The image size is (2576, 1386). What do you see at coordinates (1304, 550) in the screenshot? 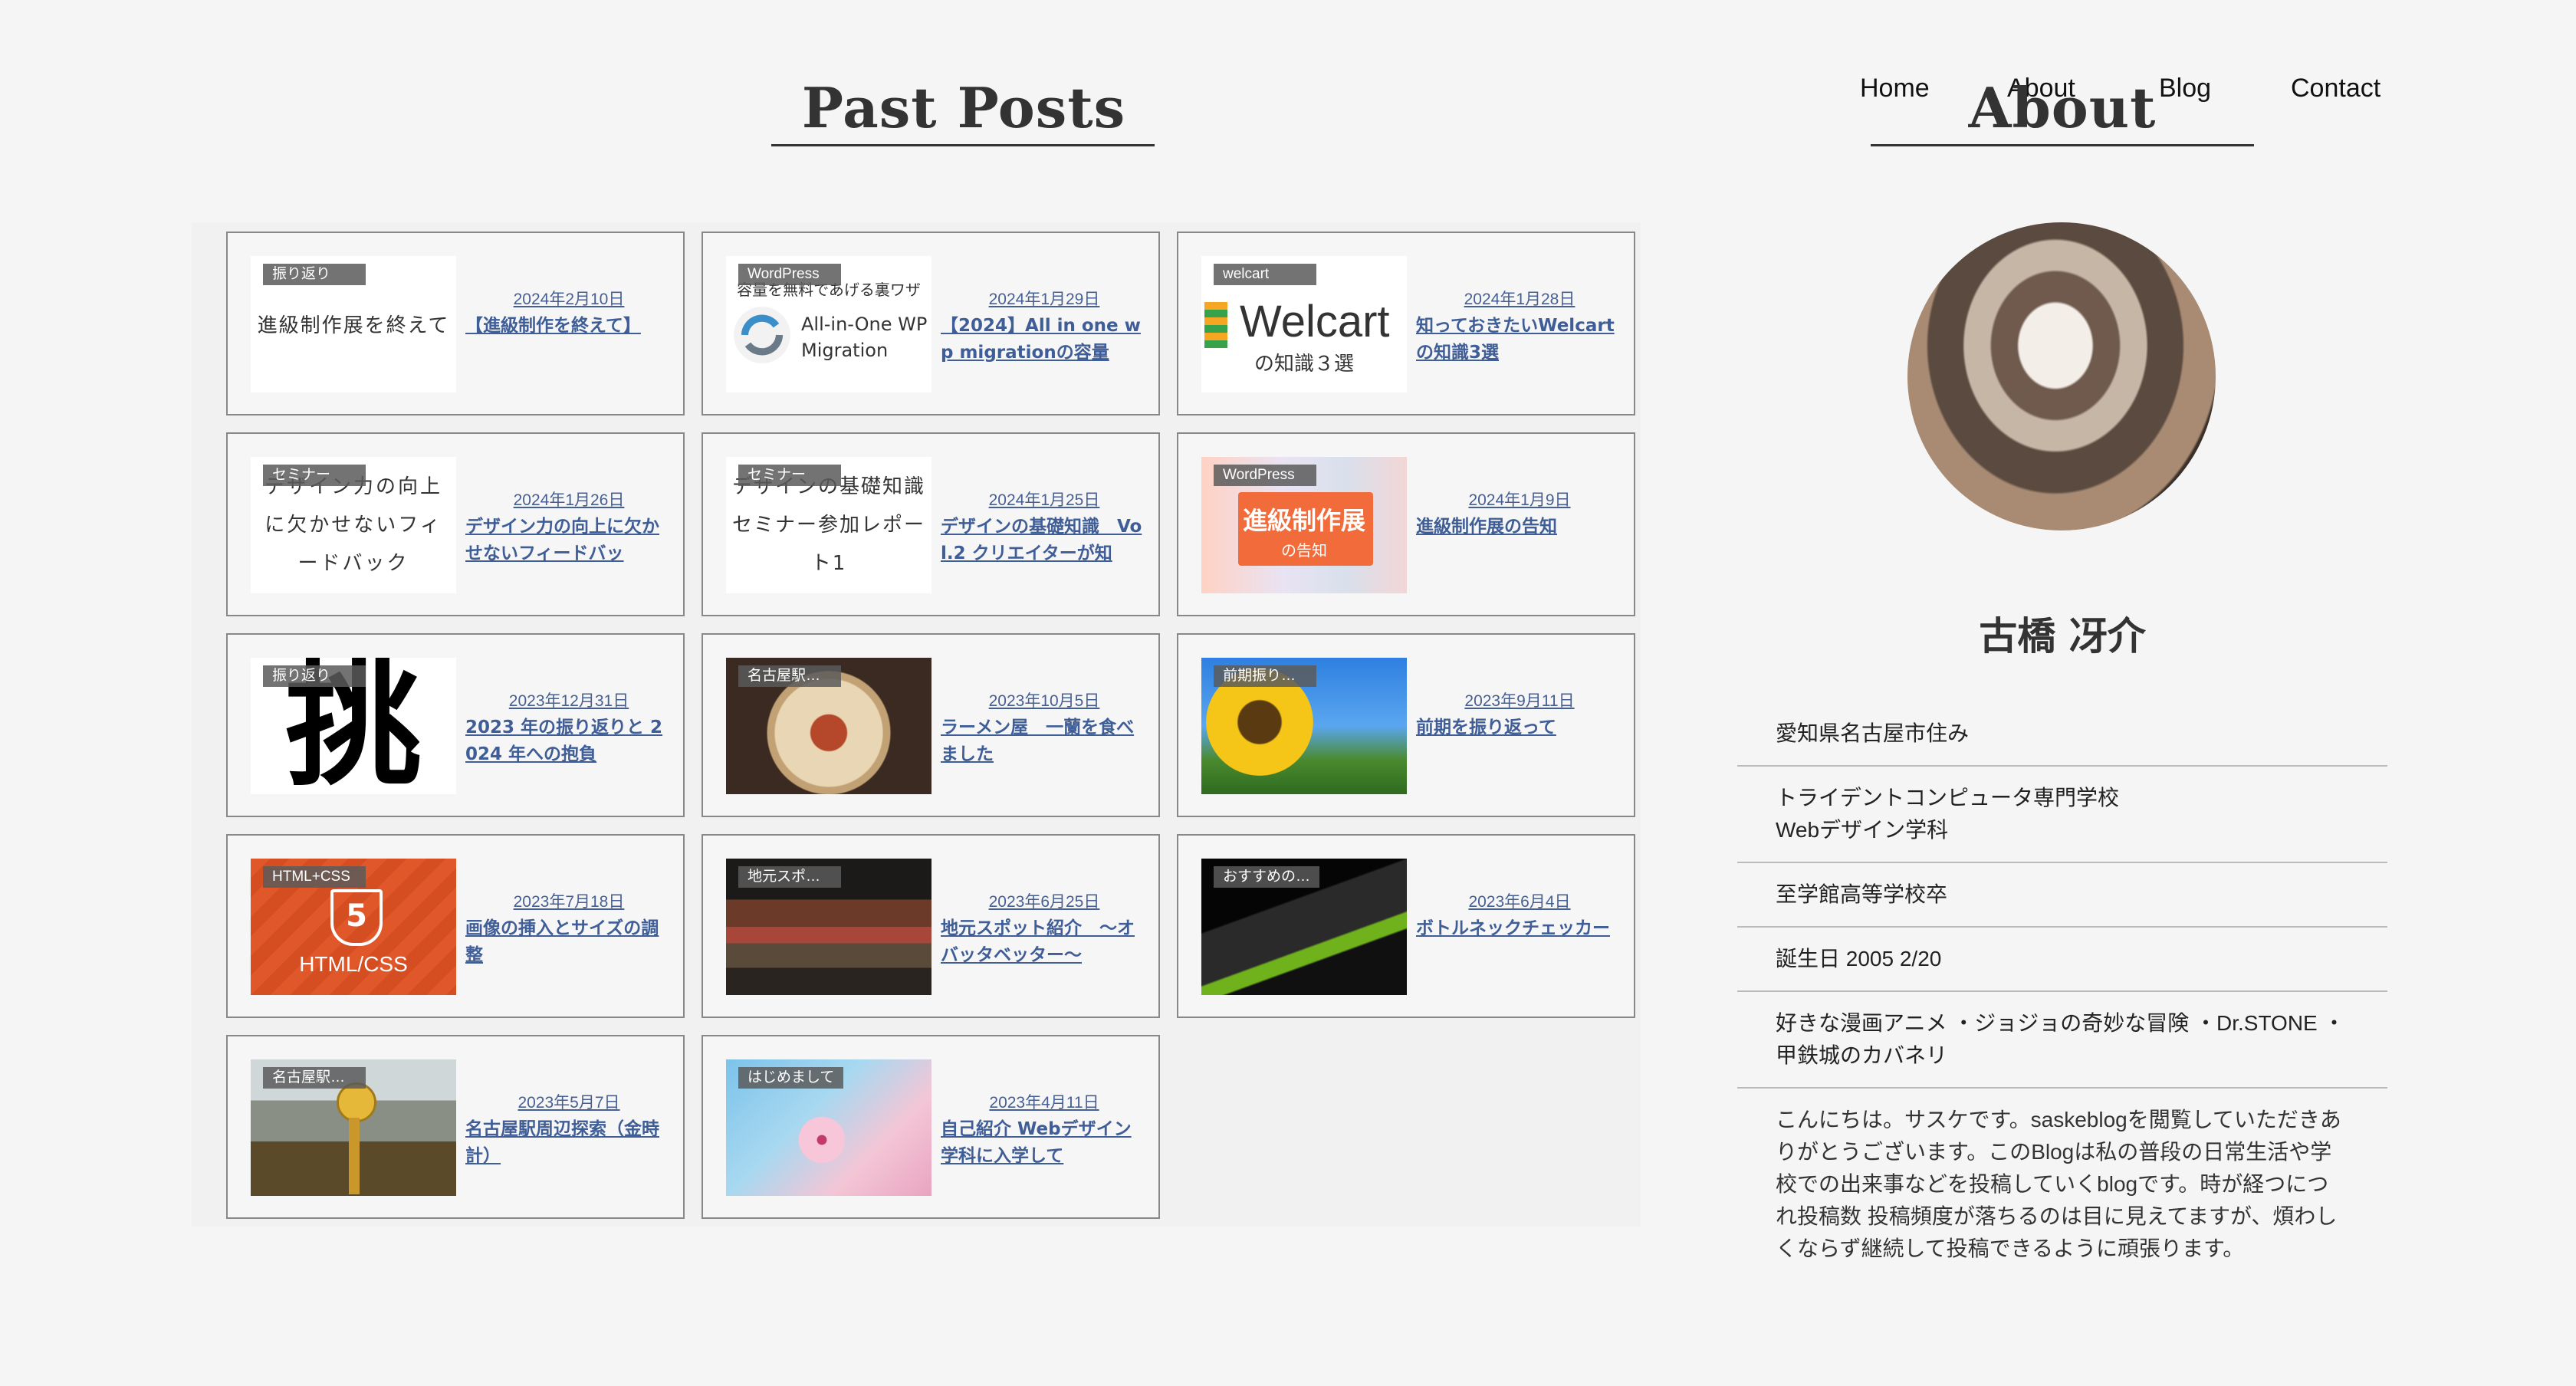
I see `thumbnail-subtext: の告知` at bounding box center [1304, 550].